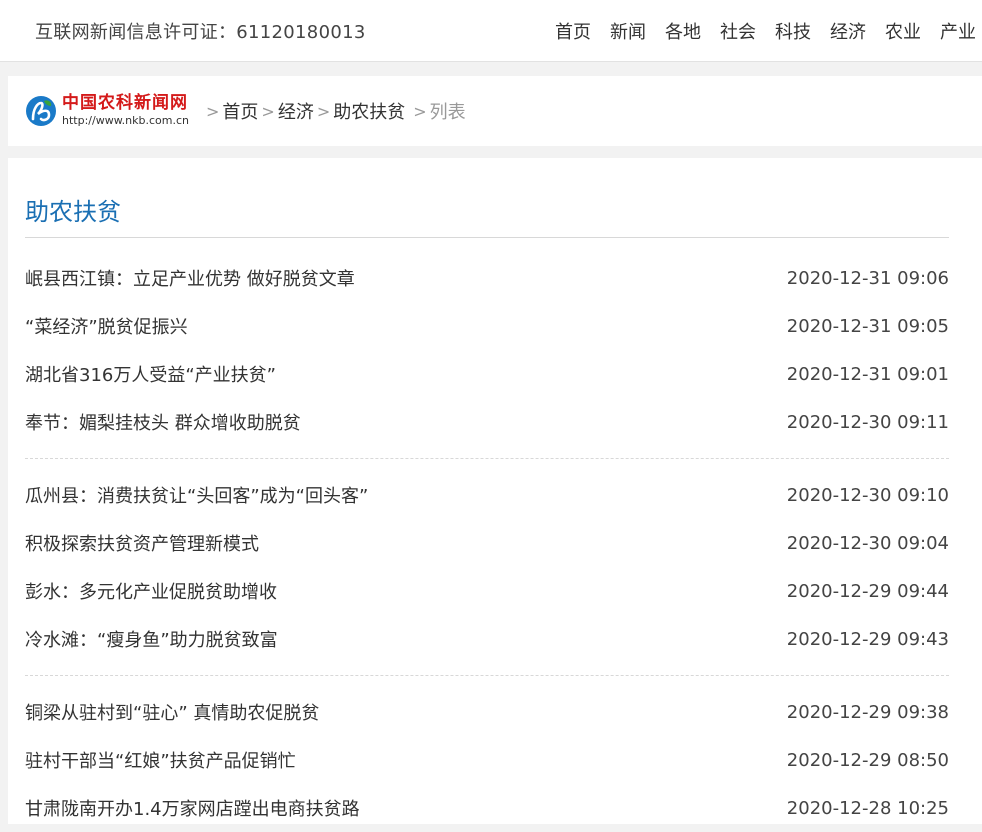 This screenshot has height=832, width=982. I want to click on article-link: 岷县西江镇：立足产业优势 做好脱贫文章, so click(190, 278).